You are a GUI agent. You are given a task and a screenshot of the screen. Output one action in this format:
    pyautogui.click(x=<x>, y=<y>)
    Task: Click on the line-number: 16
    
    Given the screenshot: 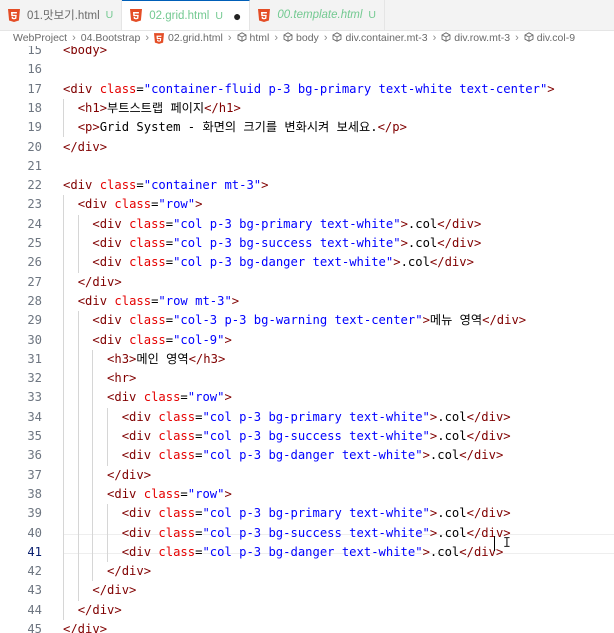 What is the action you would take?
    pyautogui.click(x=34, y=69)
    